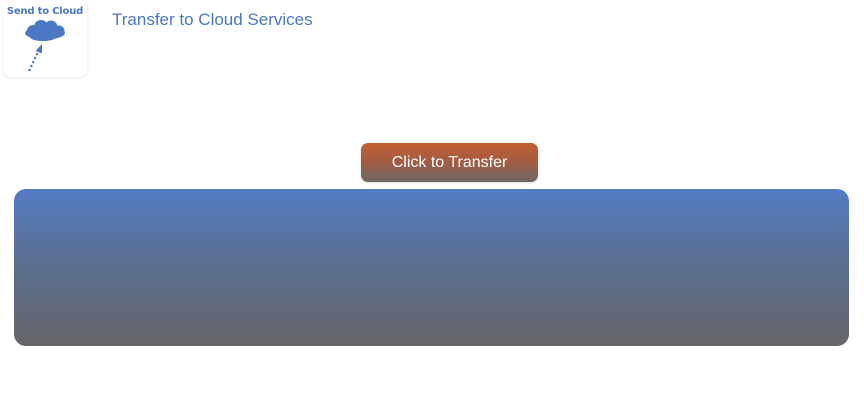 This screenshot has height=398, width=864. I want to click on transfer-button: Click to Transfer, so click(449, 162).